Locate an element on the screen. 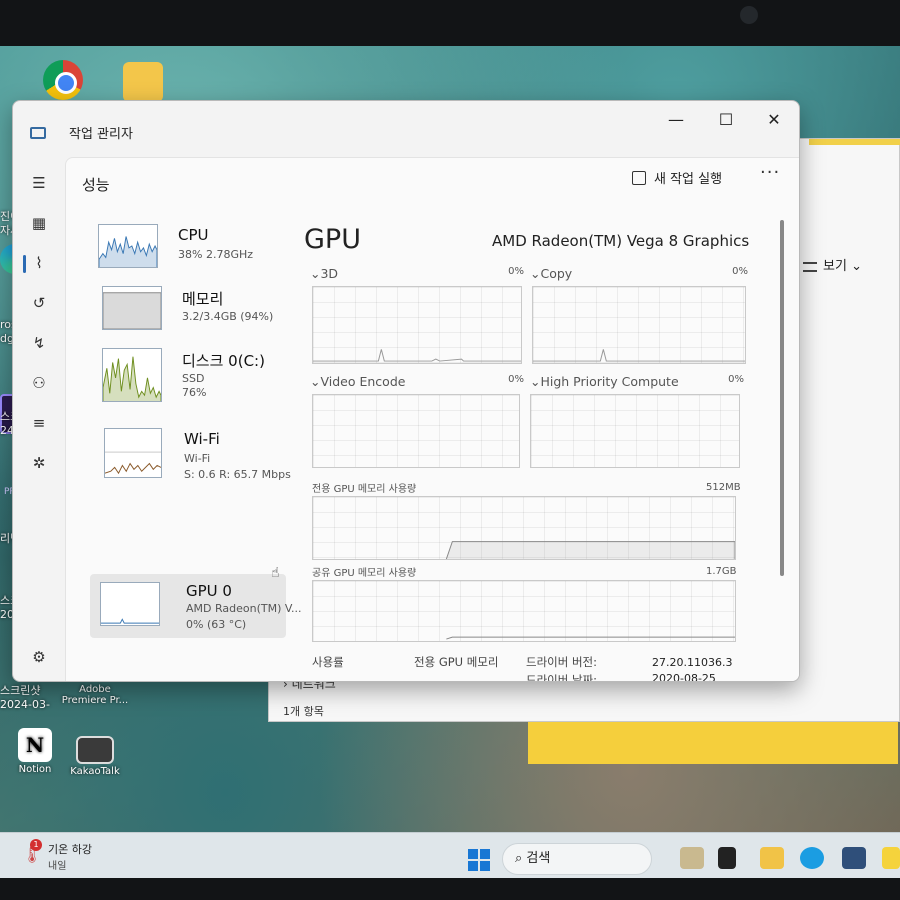  perf-item-name: Wi-Fi is located at coordinates (202, 439).